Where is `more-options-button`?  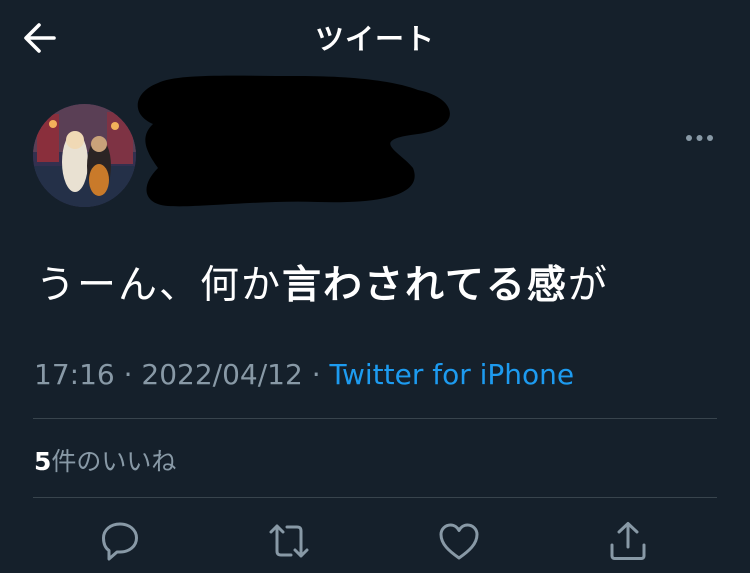 more-options-button is located at coordinates (702, 138).